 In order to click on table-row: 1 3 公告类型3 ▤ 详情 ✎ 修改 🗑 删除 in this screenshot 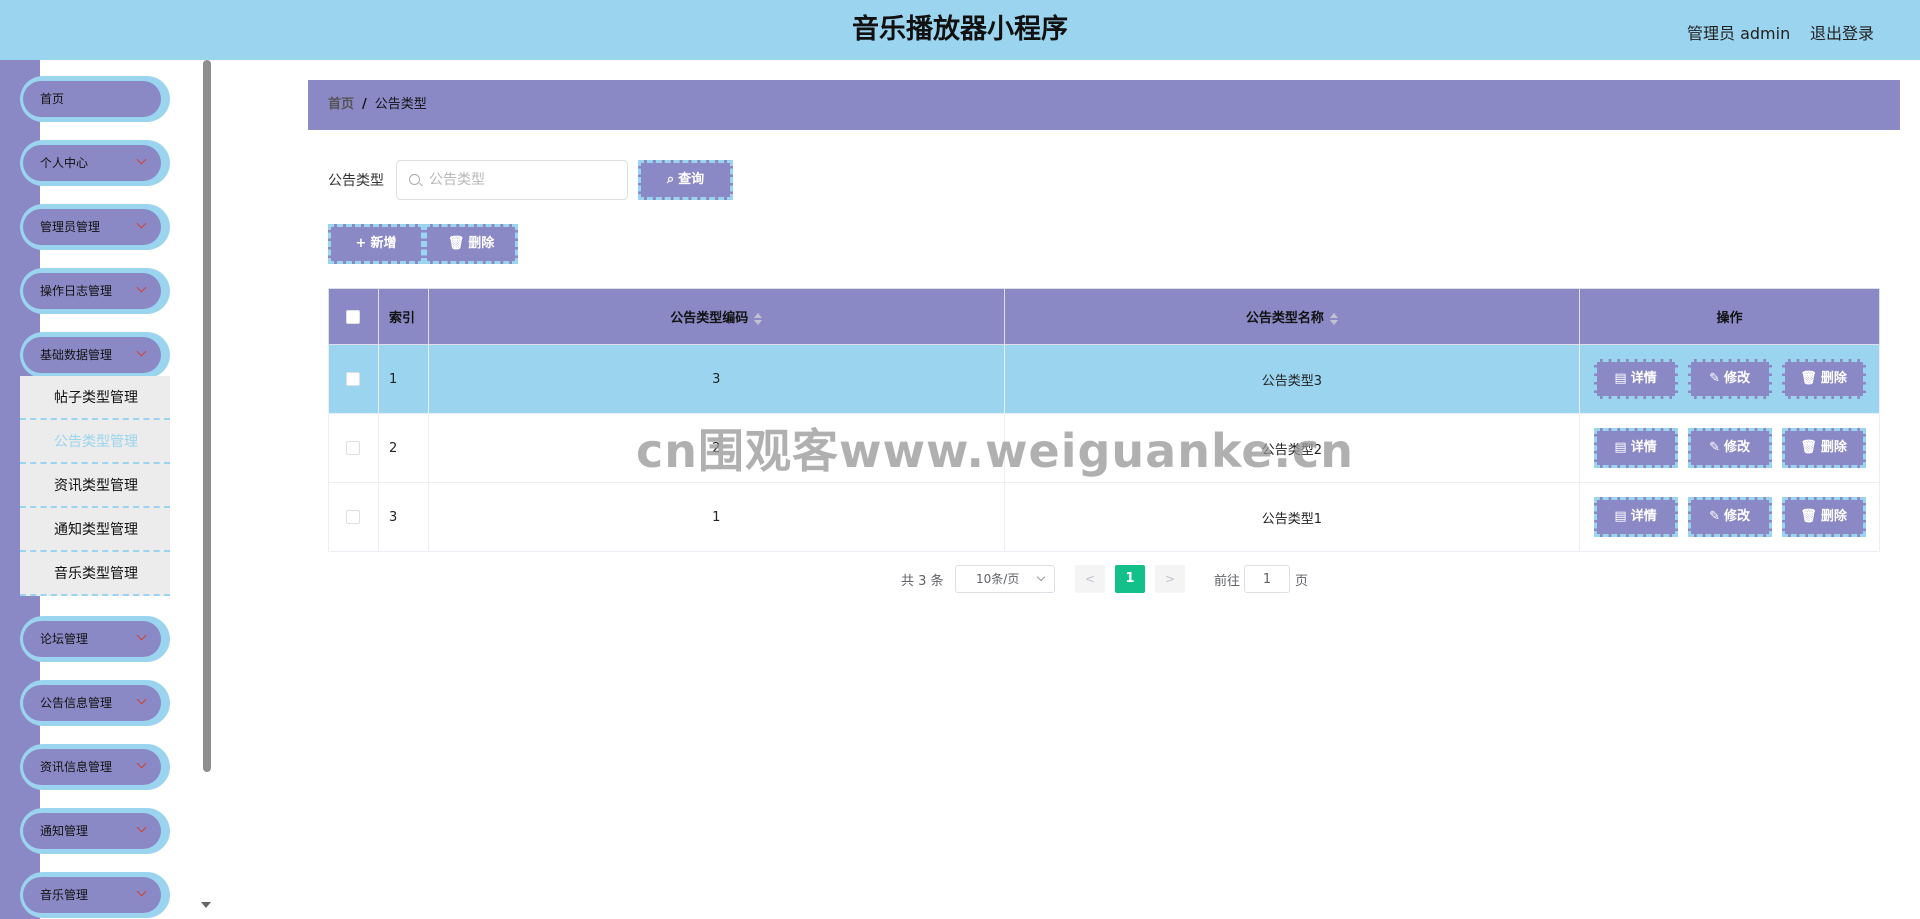, I will do `click(1104, 379)`.